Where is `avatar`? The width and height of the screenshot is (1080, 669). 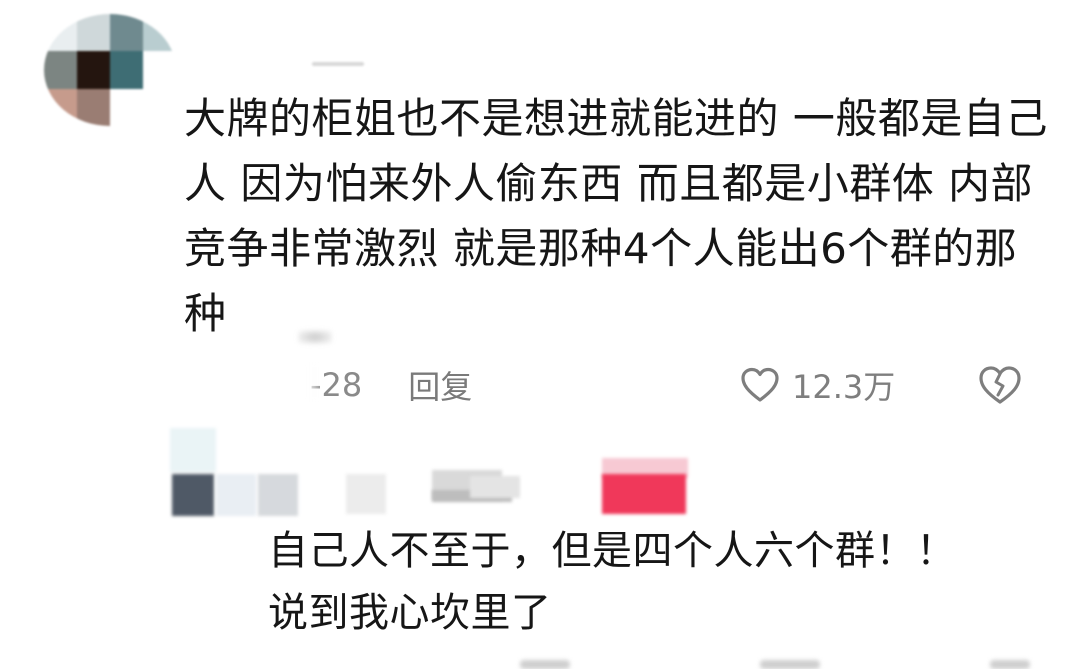
avatar is located at coordinates (110, 70).